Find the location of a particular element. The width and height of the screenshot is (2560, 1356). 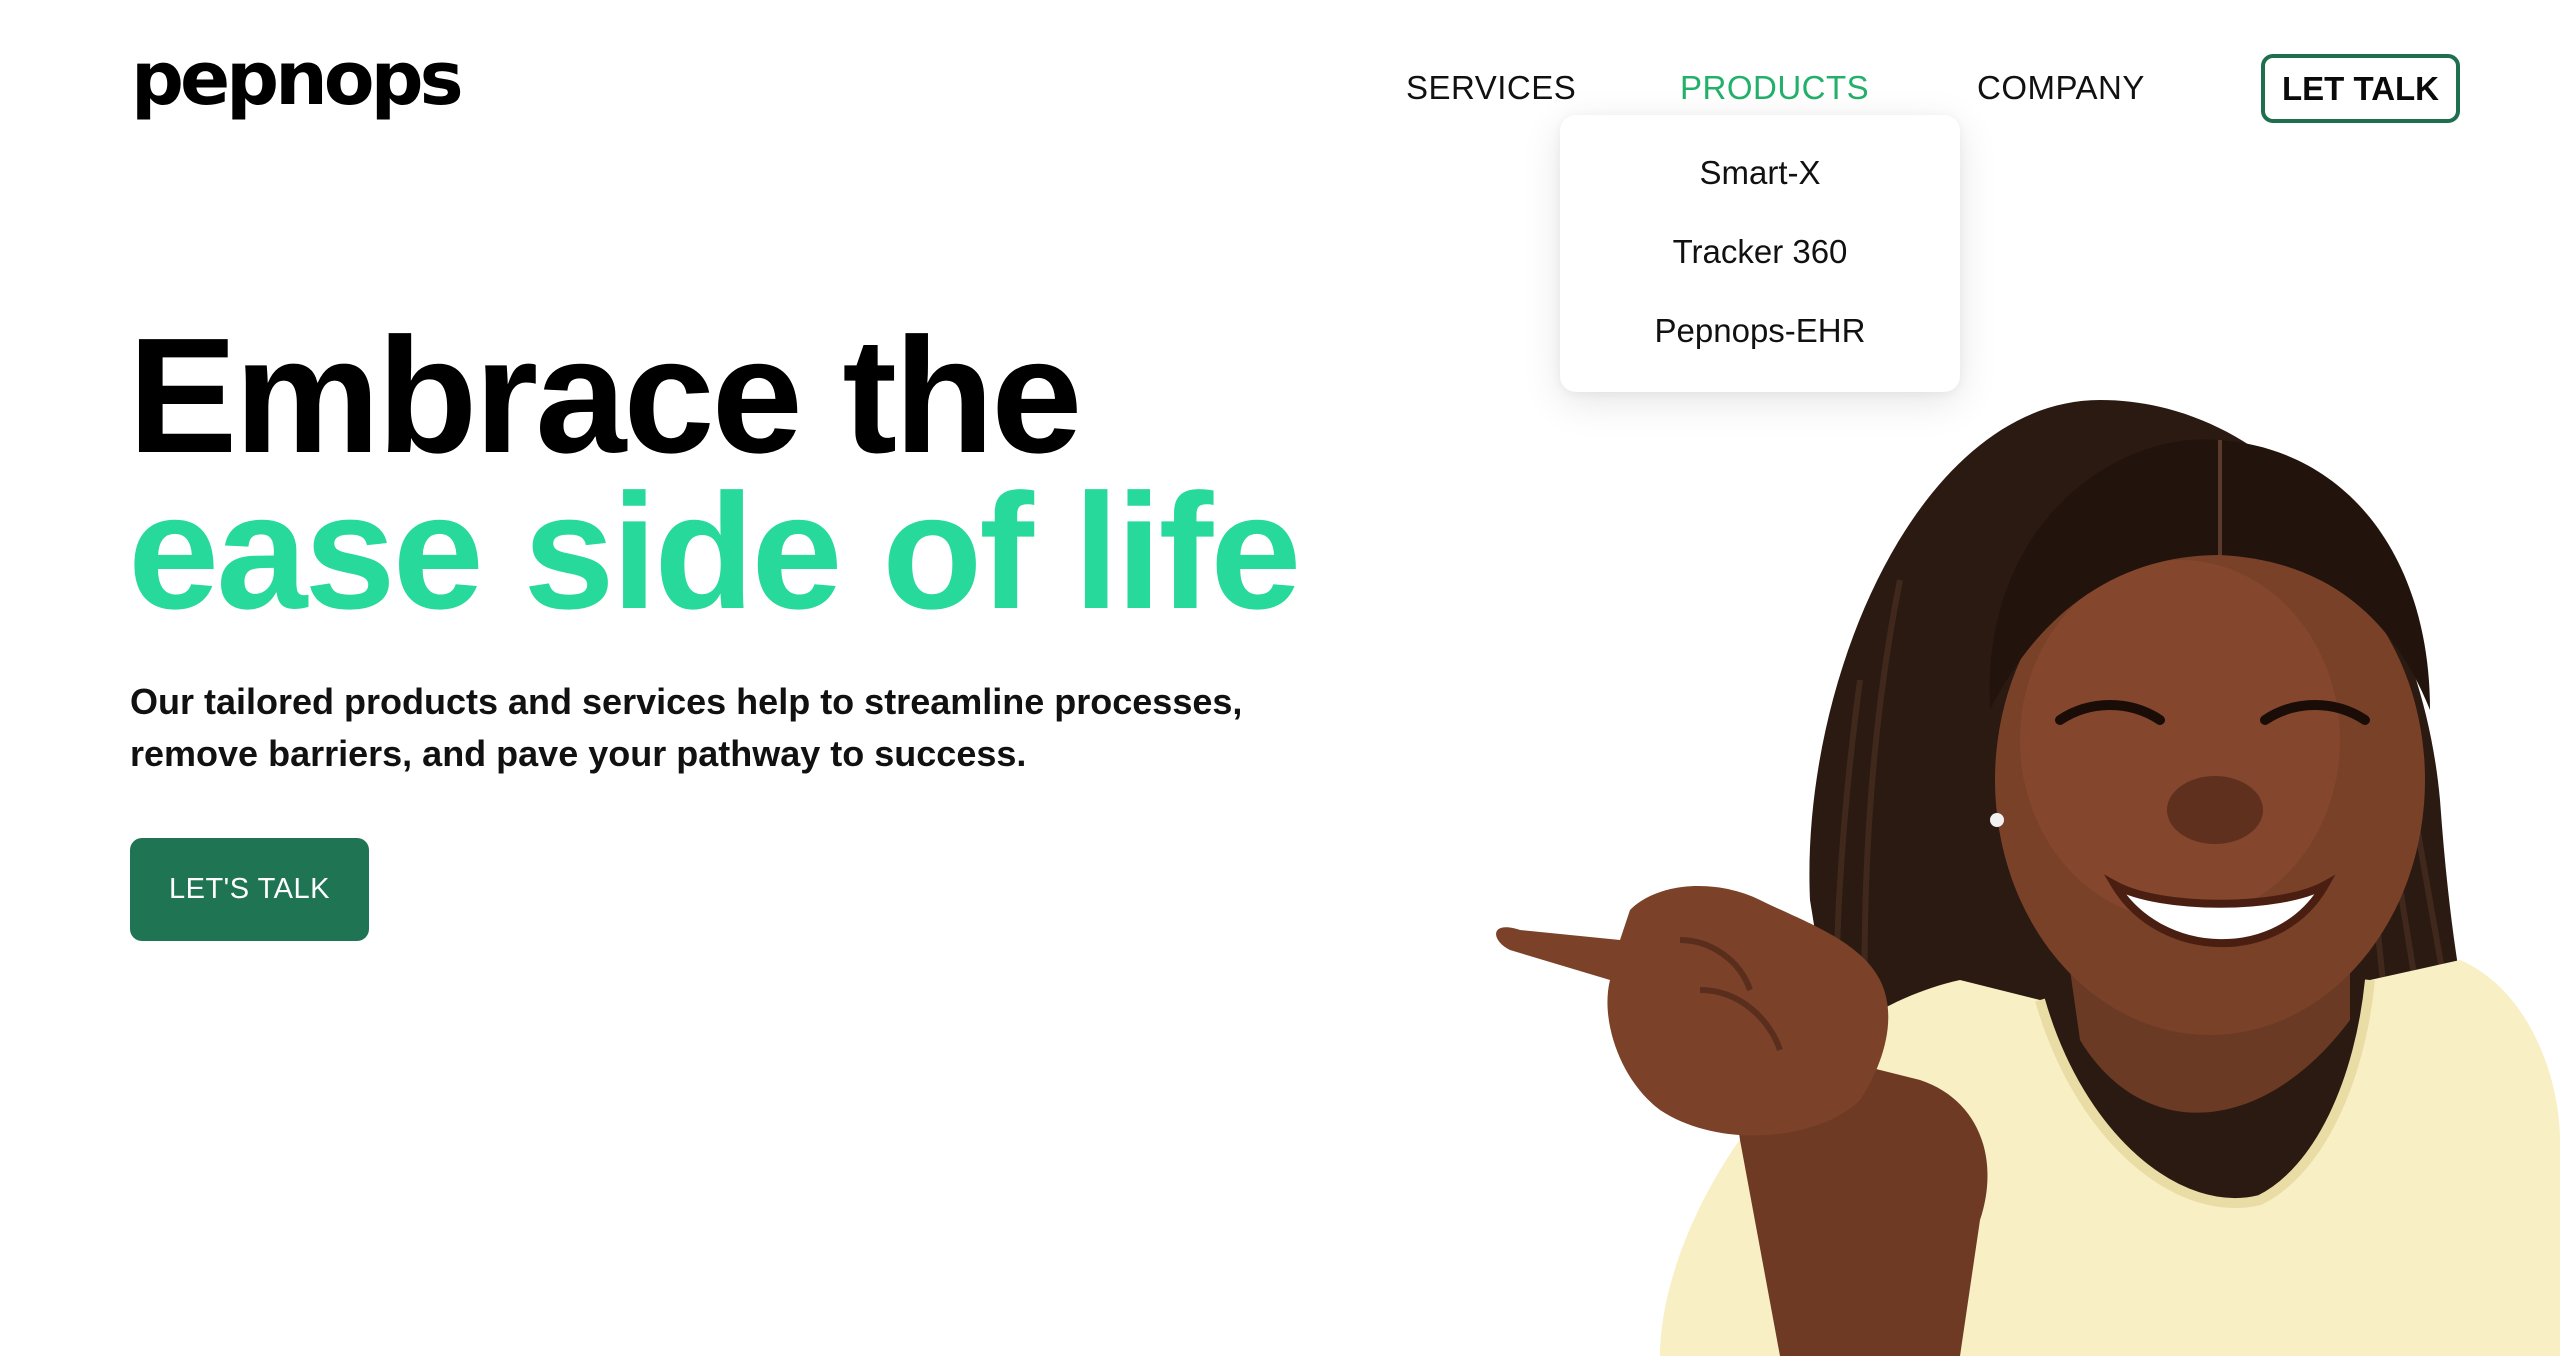

dropdown-item-pepnops-ehr: Pepnops-EHR is located at coordinates (1760, 331).